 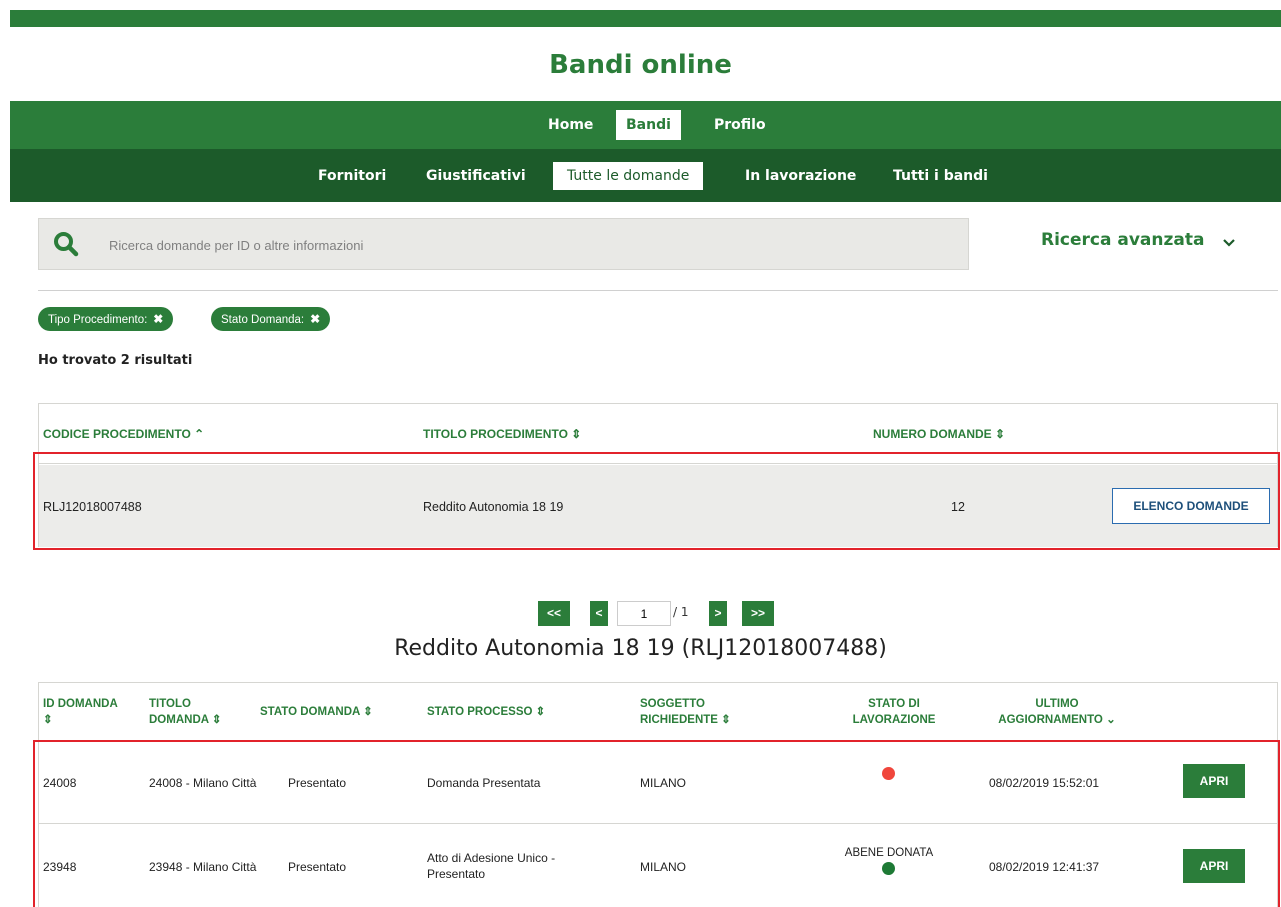 I want to click on column-header-stato-lavorazione: STATO DI LAVORAZIONE, so click(x=894, y=712).